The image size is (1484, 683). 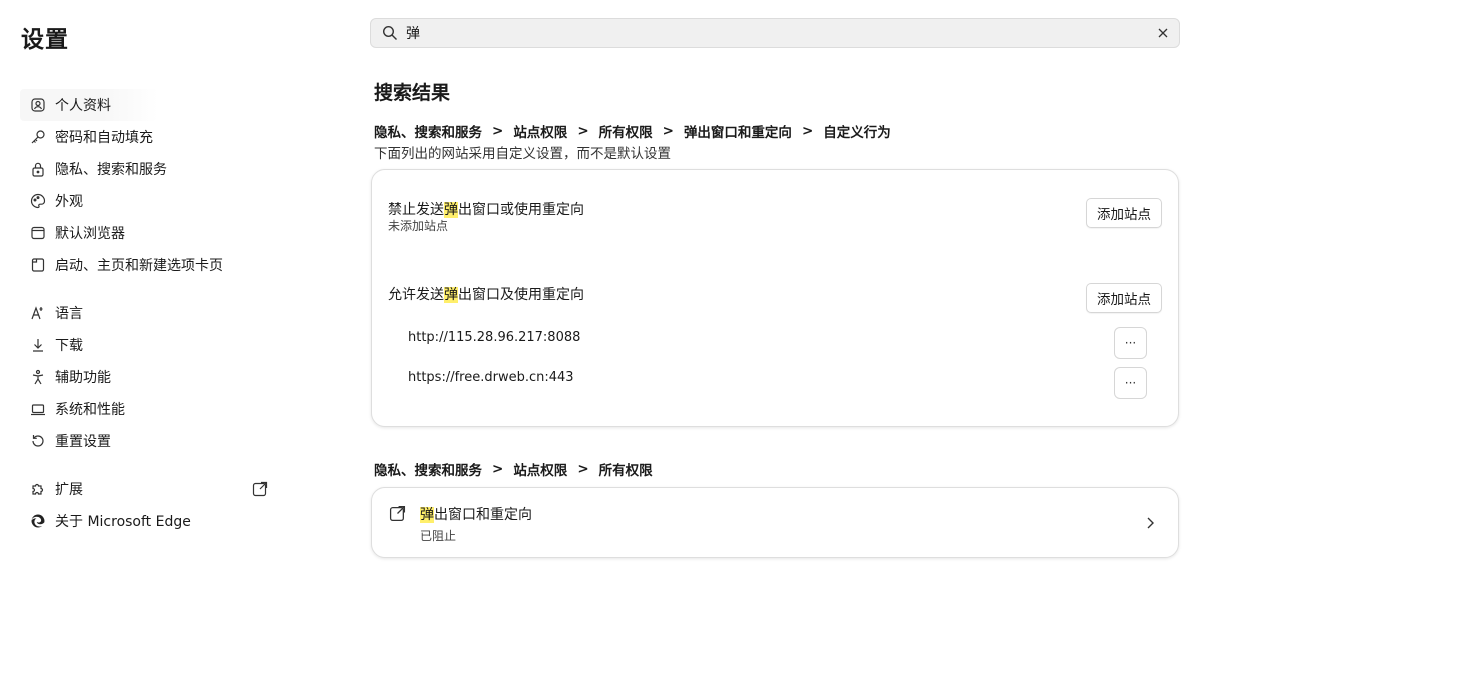 I want to click on key-icon, so click(x=38, y=137).